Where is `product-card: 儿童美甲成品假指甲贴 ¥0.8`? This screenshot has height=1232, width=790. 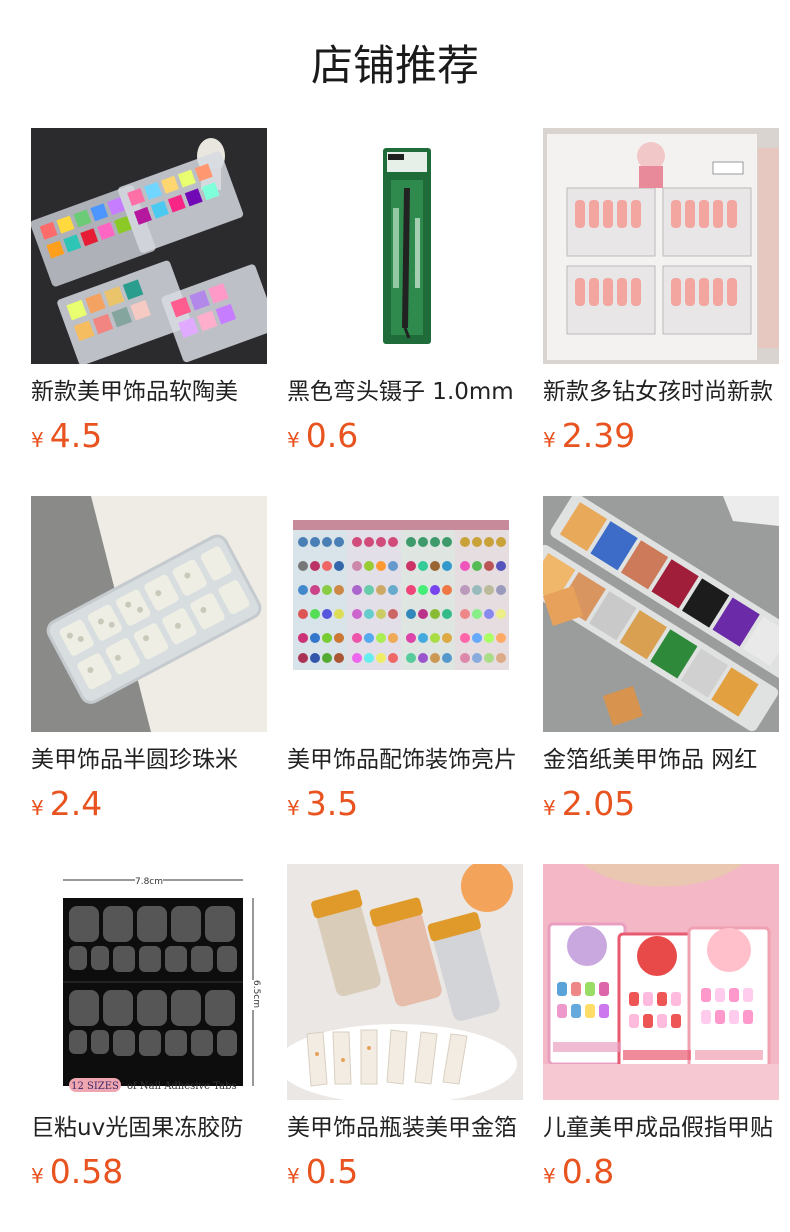
product-card: 儿童美甲成品假指甲贴 ¥0.8 is located at coordinates (661, 1048).